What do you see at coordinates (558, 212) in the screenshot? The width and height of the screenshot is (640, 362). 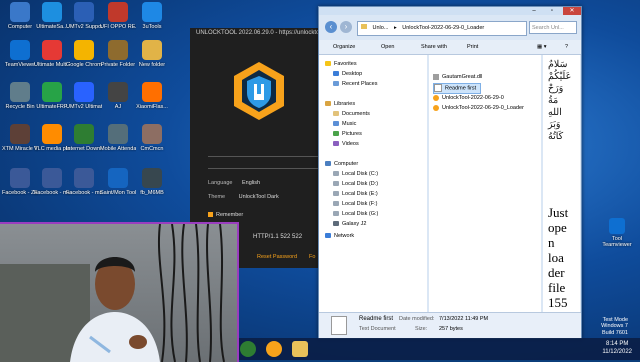 I see `preview-text-line: Just` at bounding box center [558, 212].